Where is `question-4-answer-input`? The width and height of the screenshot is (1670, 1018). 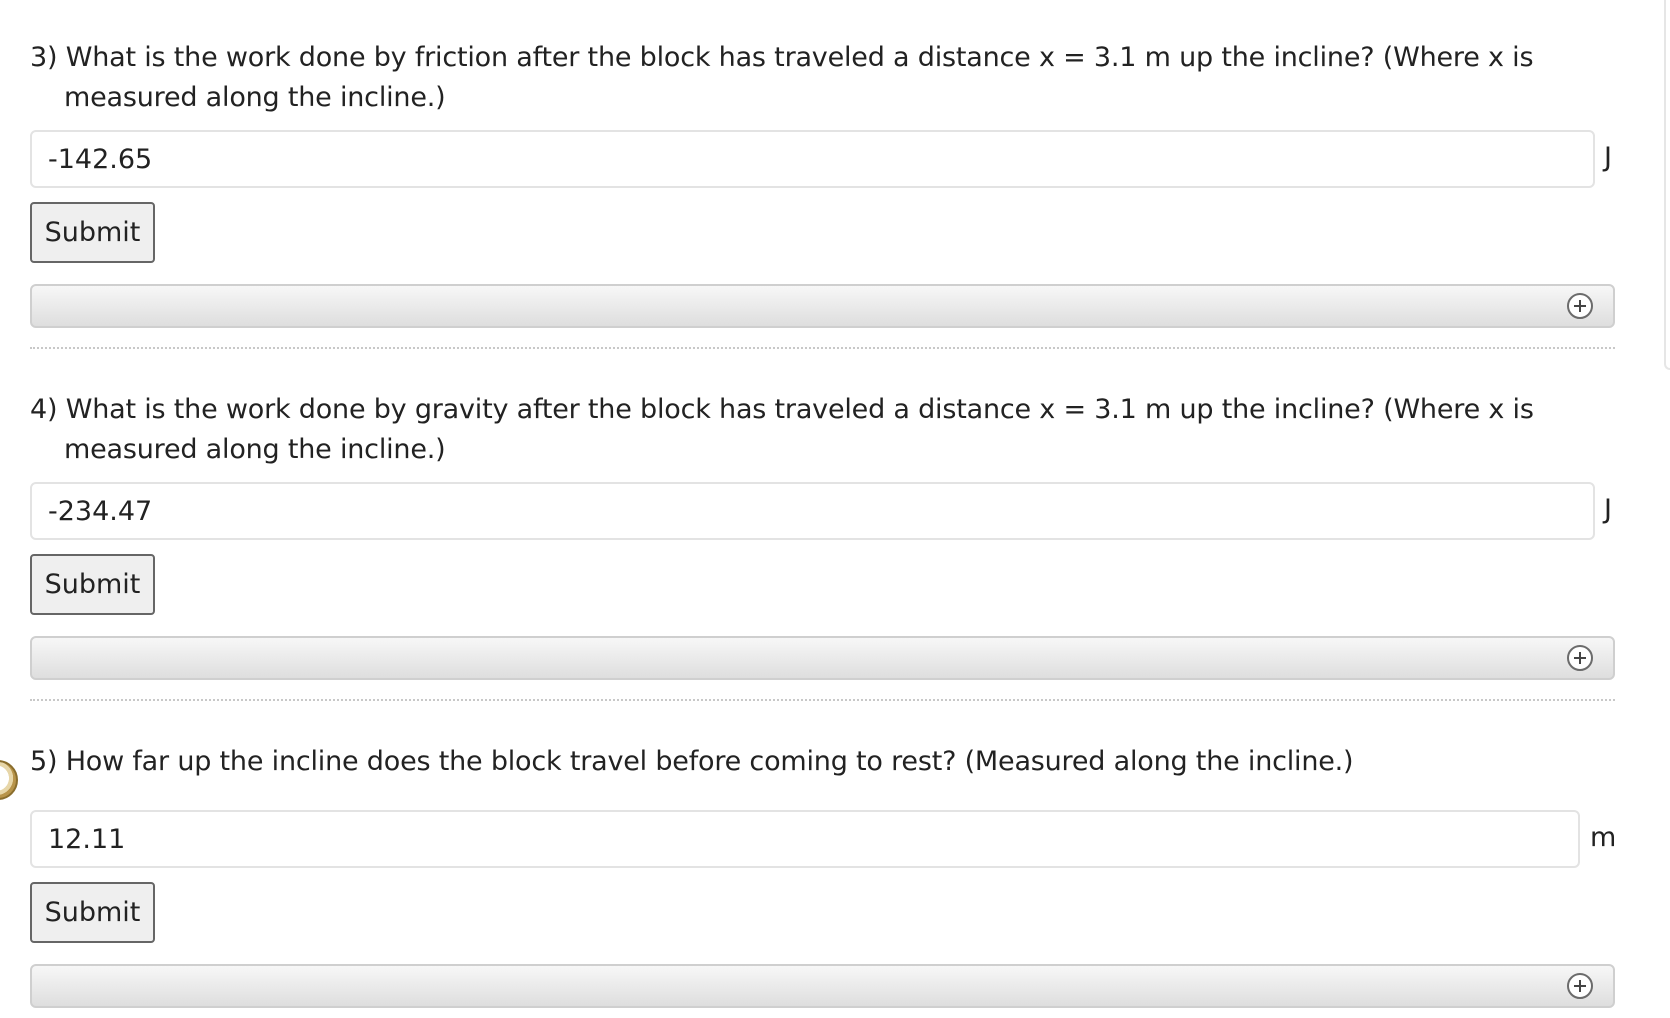 question-4-answer-input is located at coordinates (812, 511).